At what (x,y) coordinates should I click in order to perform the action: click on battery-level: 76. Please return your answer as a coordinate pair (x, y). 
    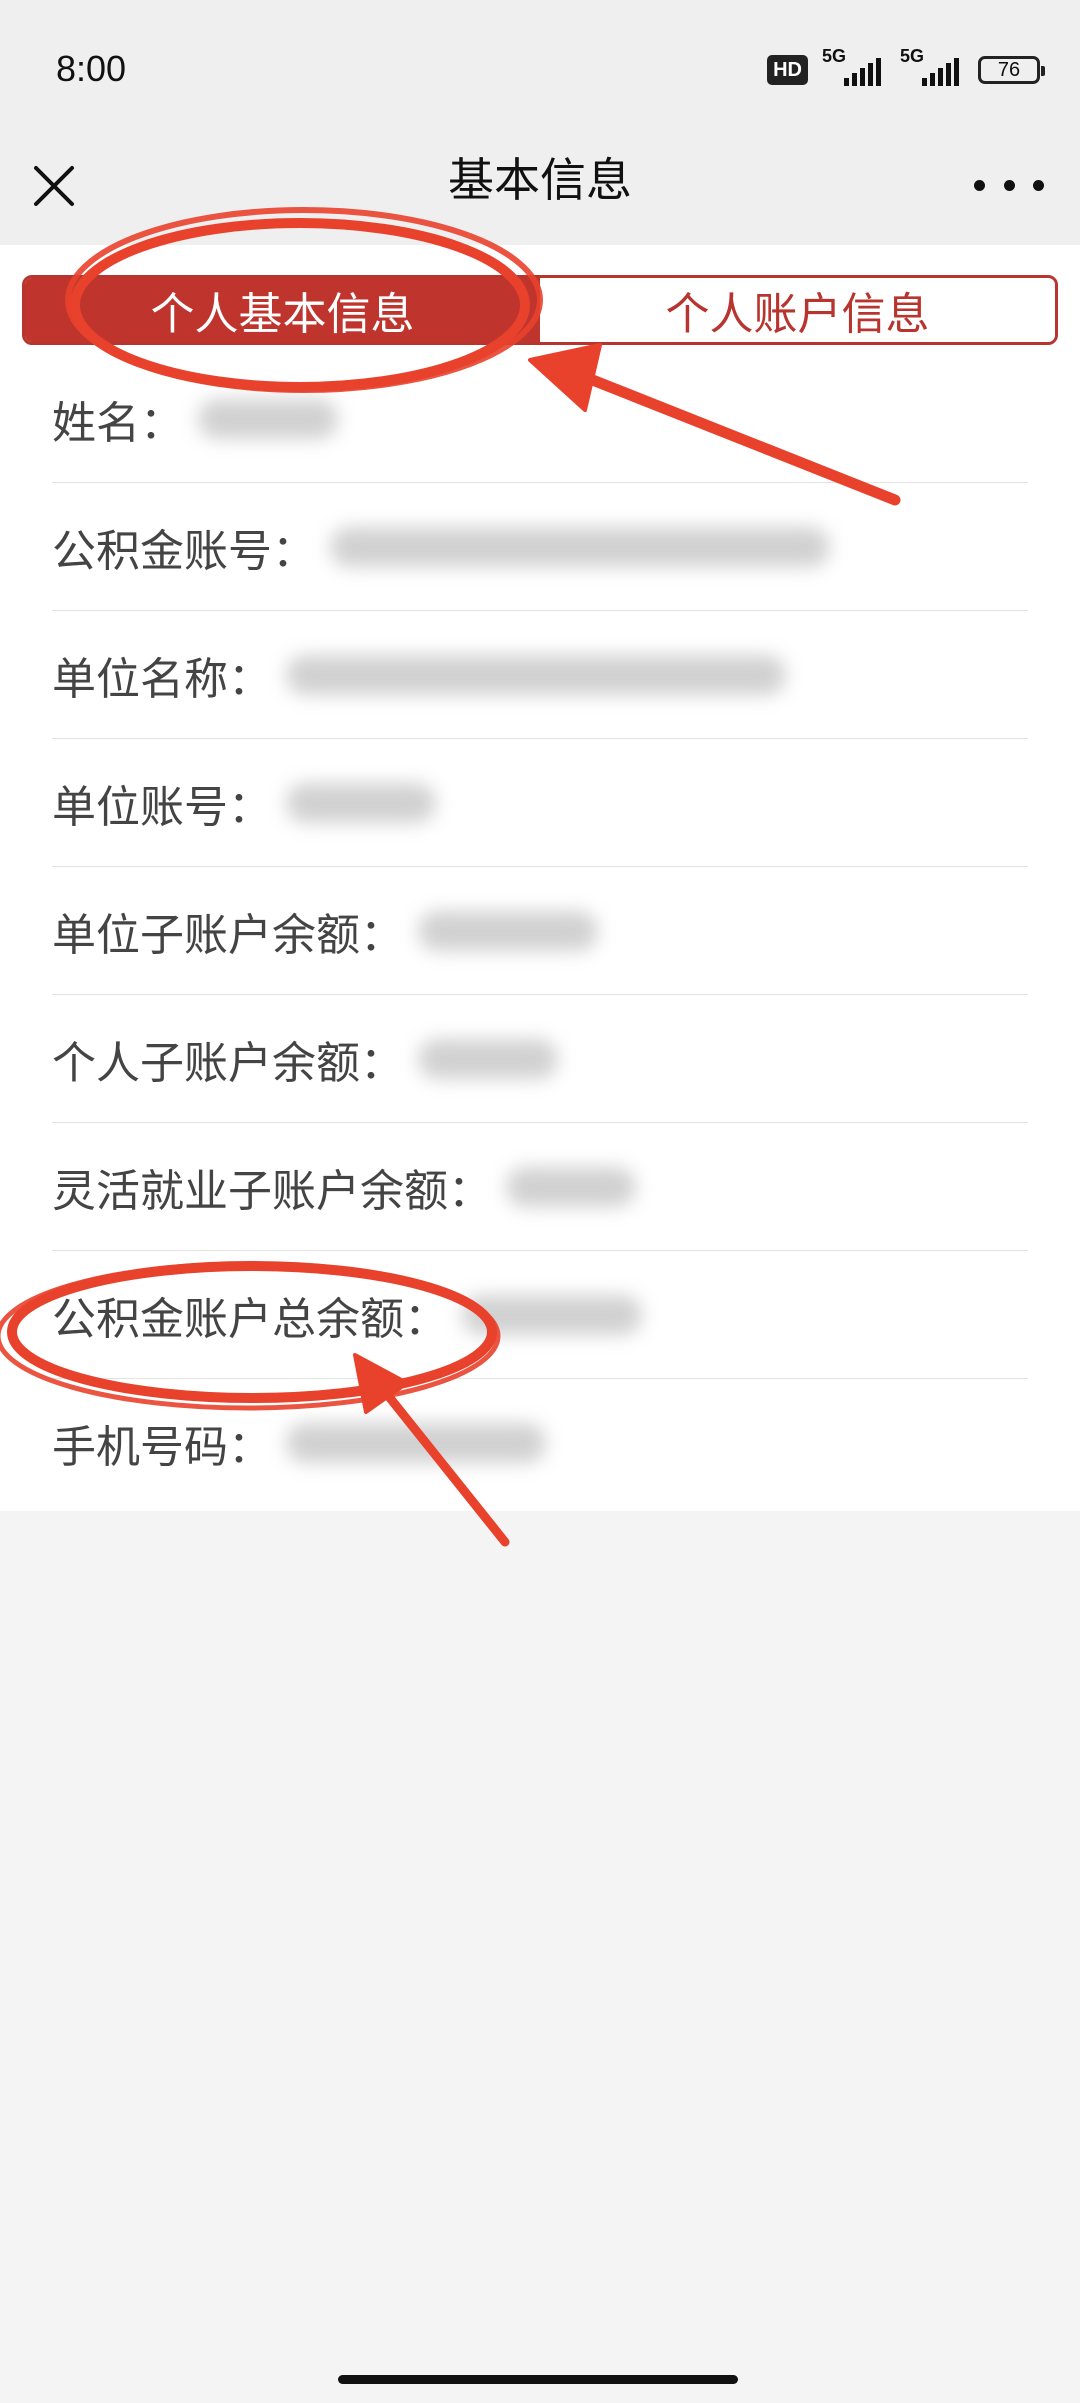
    Looking at the image, I should click on (1009, 69).